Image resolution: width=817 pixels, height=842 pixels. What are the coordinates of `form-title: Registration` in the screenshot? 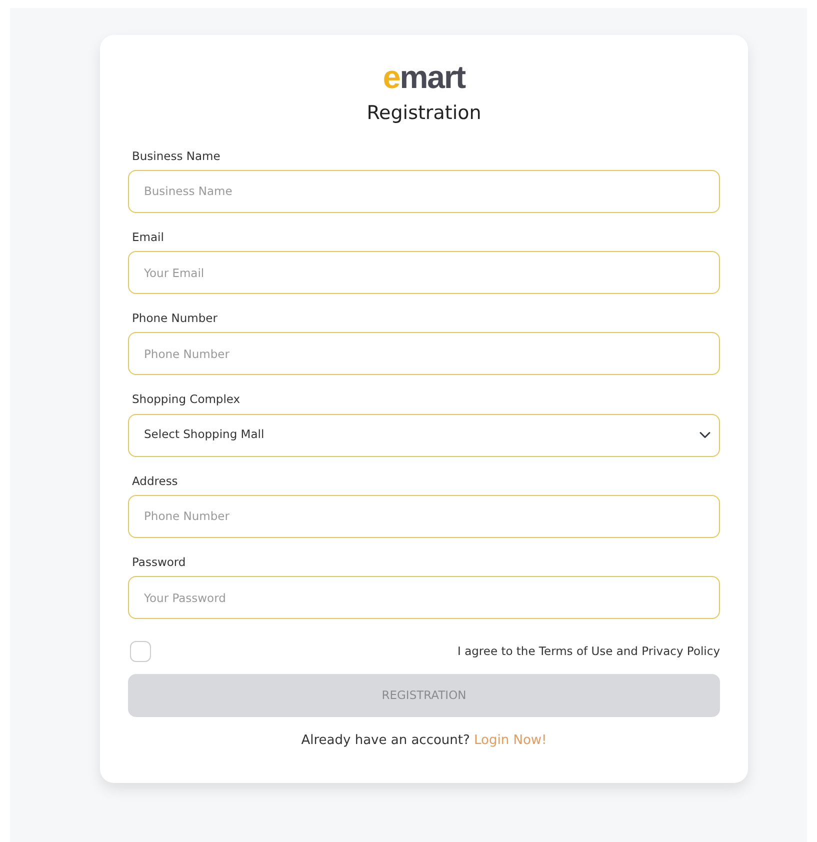 It's located at (424, 113).